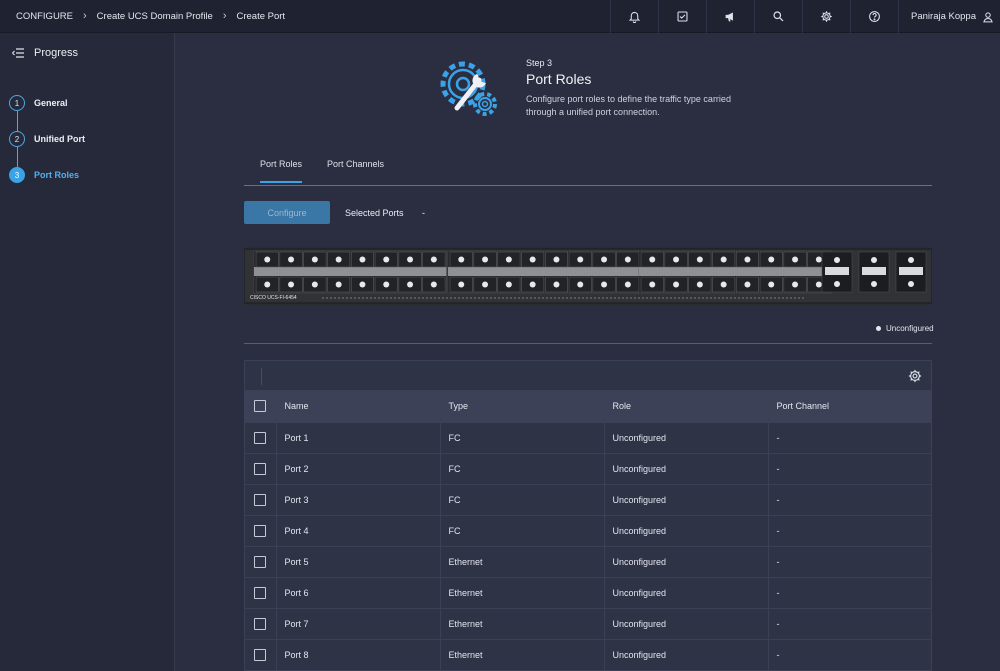  What do you see at coordinates (87, 103) in the screenshot?
I see `step-general: 1 General` at bounding box center [87, 103].